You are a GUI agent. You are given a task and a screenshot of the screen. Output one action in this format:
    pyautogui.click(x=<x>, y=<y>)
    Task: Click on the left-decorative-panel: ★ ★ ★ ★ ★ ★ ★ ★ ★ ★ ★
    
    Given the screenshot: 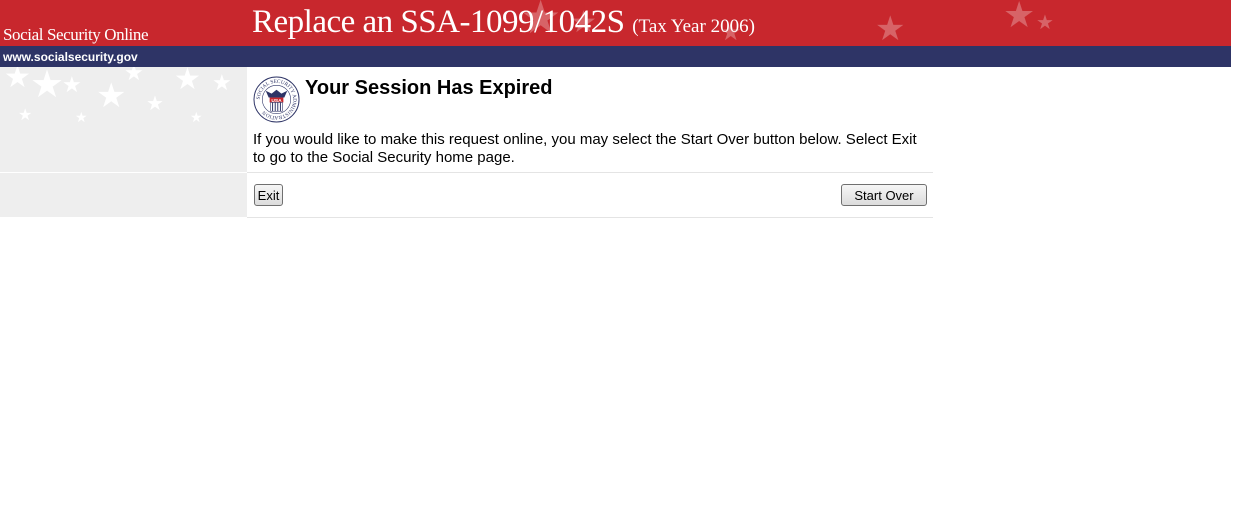 What is the action you would take?
    pyautogui.click(x=123, y=119)
    